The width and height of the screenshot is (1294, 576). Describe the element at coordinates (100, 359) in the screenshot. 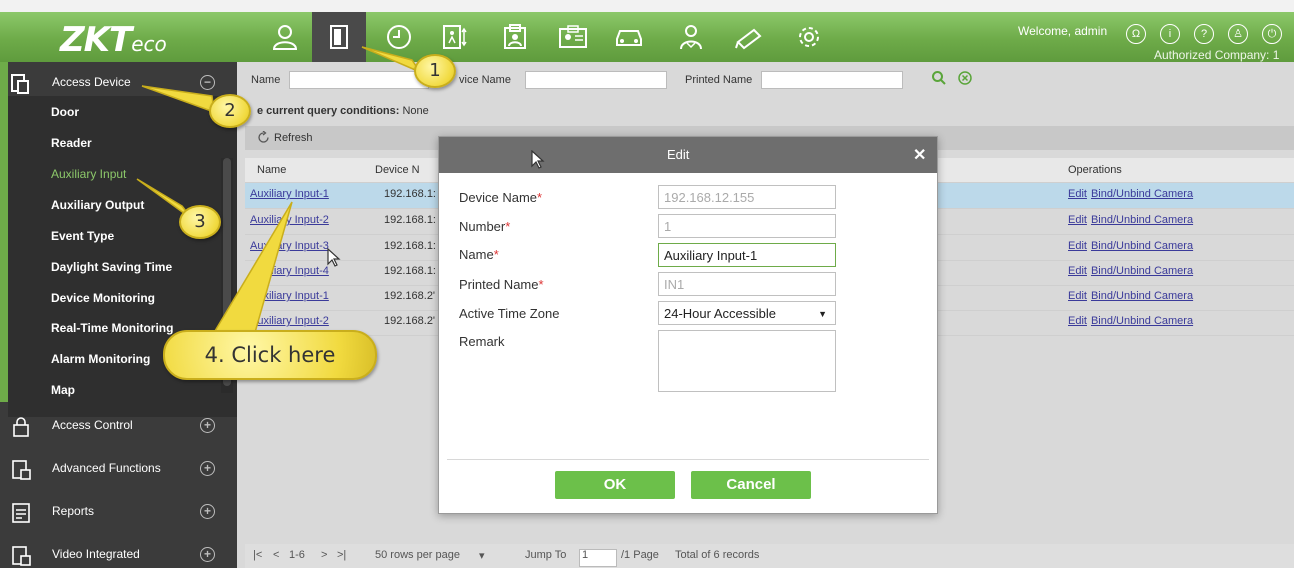

I see `sidebar-item-alarm-monitoring: Alarm Monitoring` at that location.